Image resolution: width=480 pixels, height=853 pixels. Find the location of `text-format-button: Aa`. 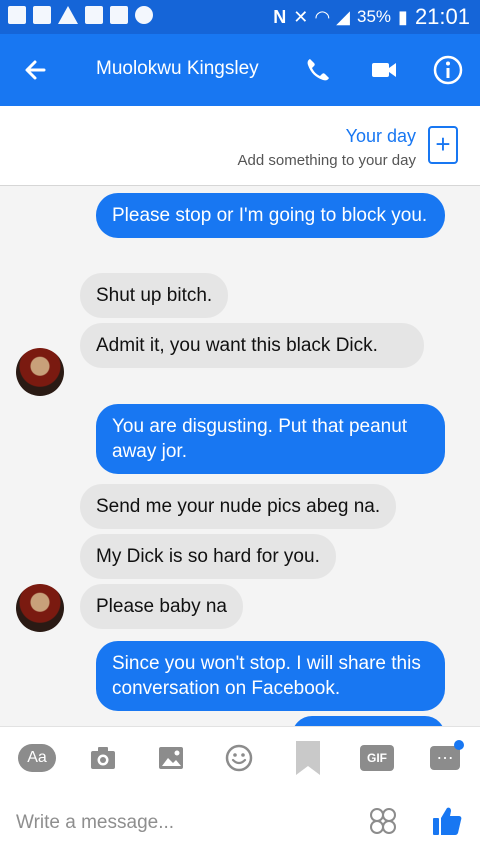

text-format-button: Aa is located at coordinates (37, 758).